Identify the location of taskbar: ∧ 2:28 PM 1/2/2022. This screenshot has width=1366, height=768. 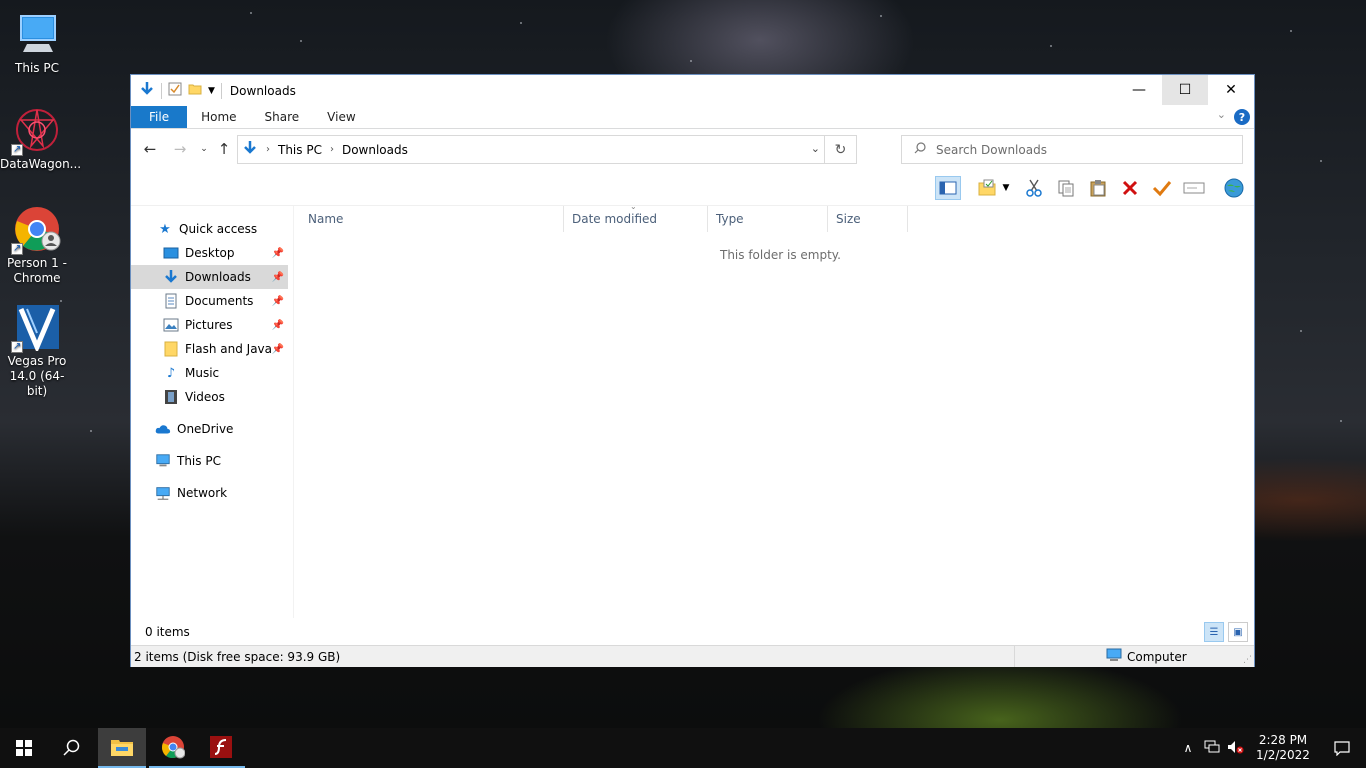
(683, 748).